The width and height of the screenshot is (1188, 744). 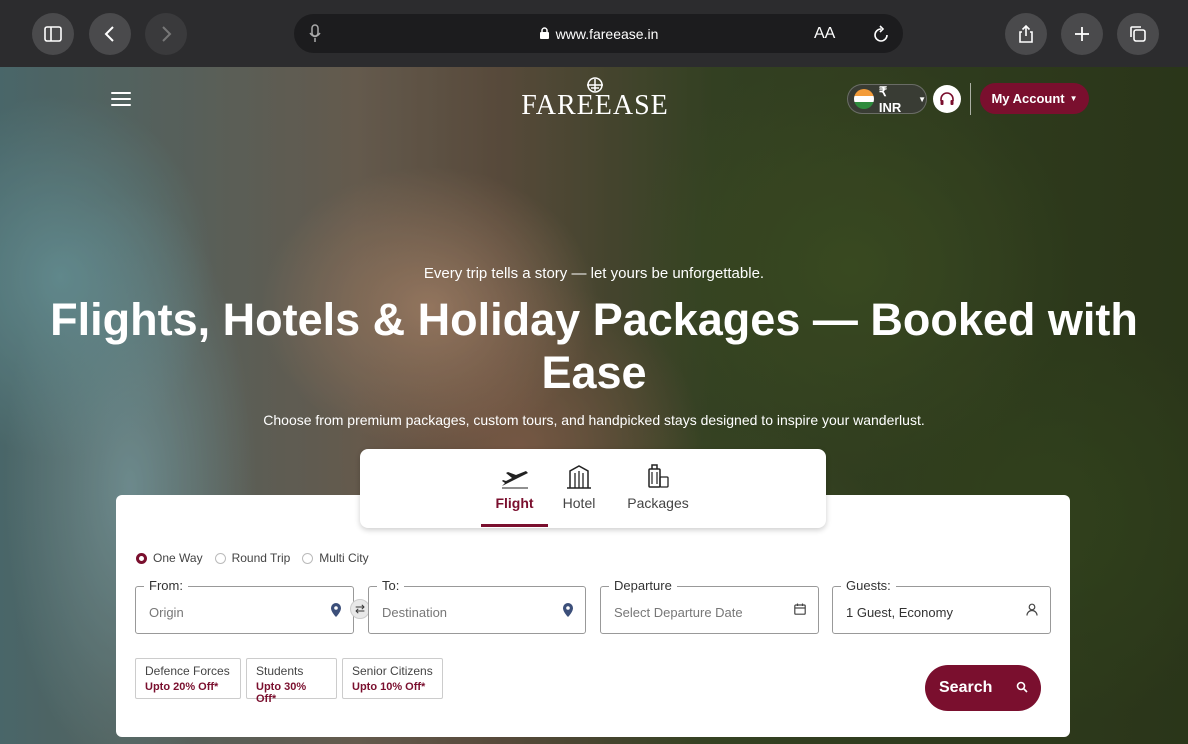 I want to click on tabs-icon, so click(x=1138, y=34).